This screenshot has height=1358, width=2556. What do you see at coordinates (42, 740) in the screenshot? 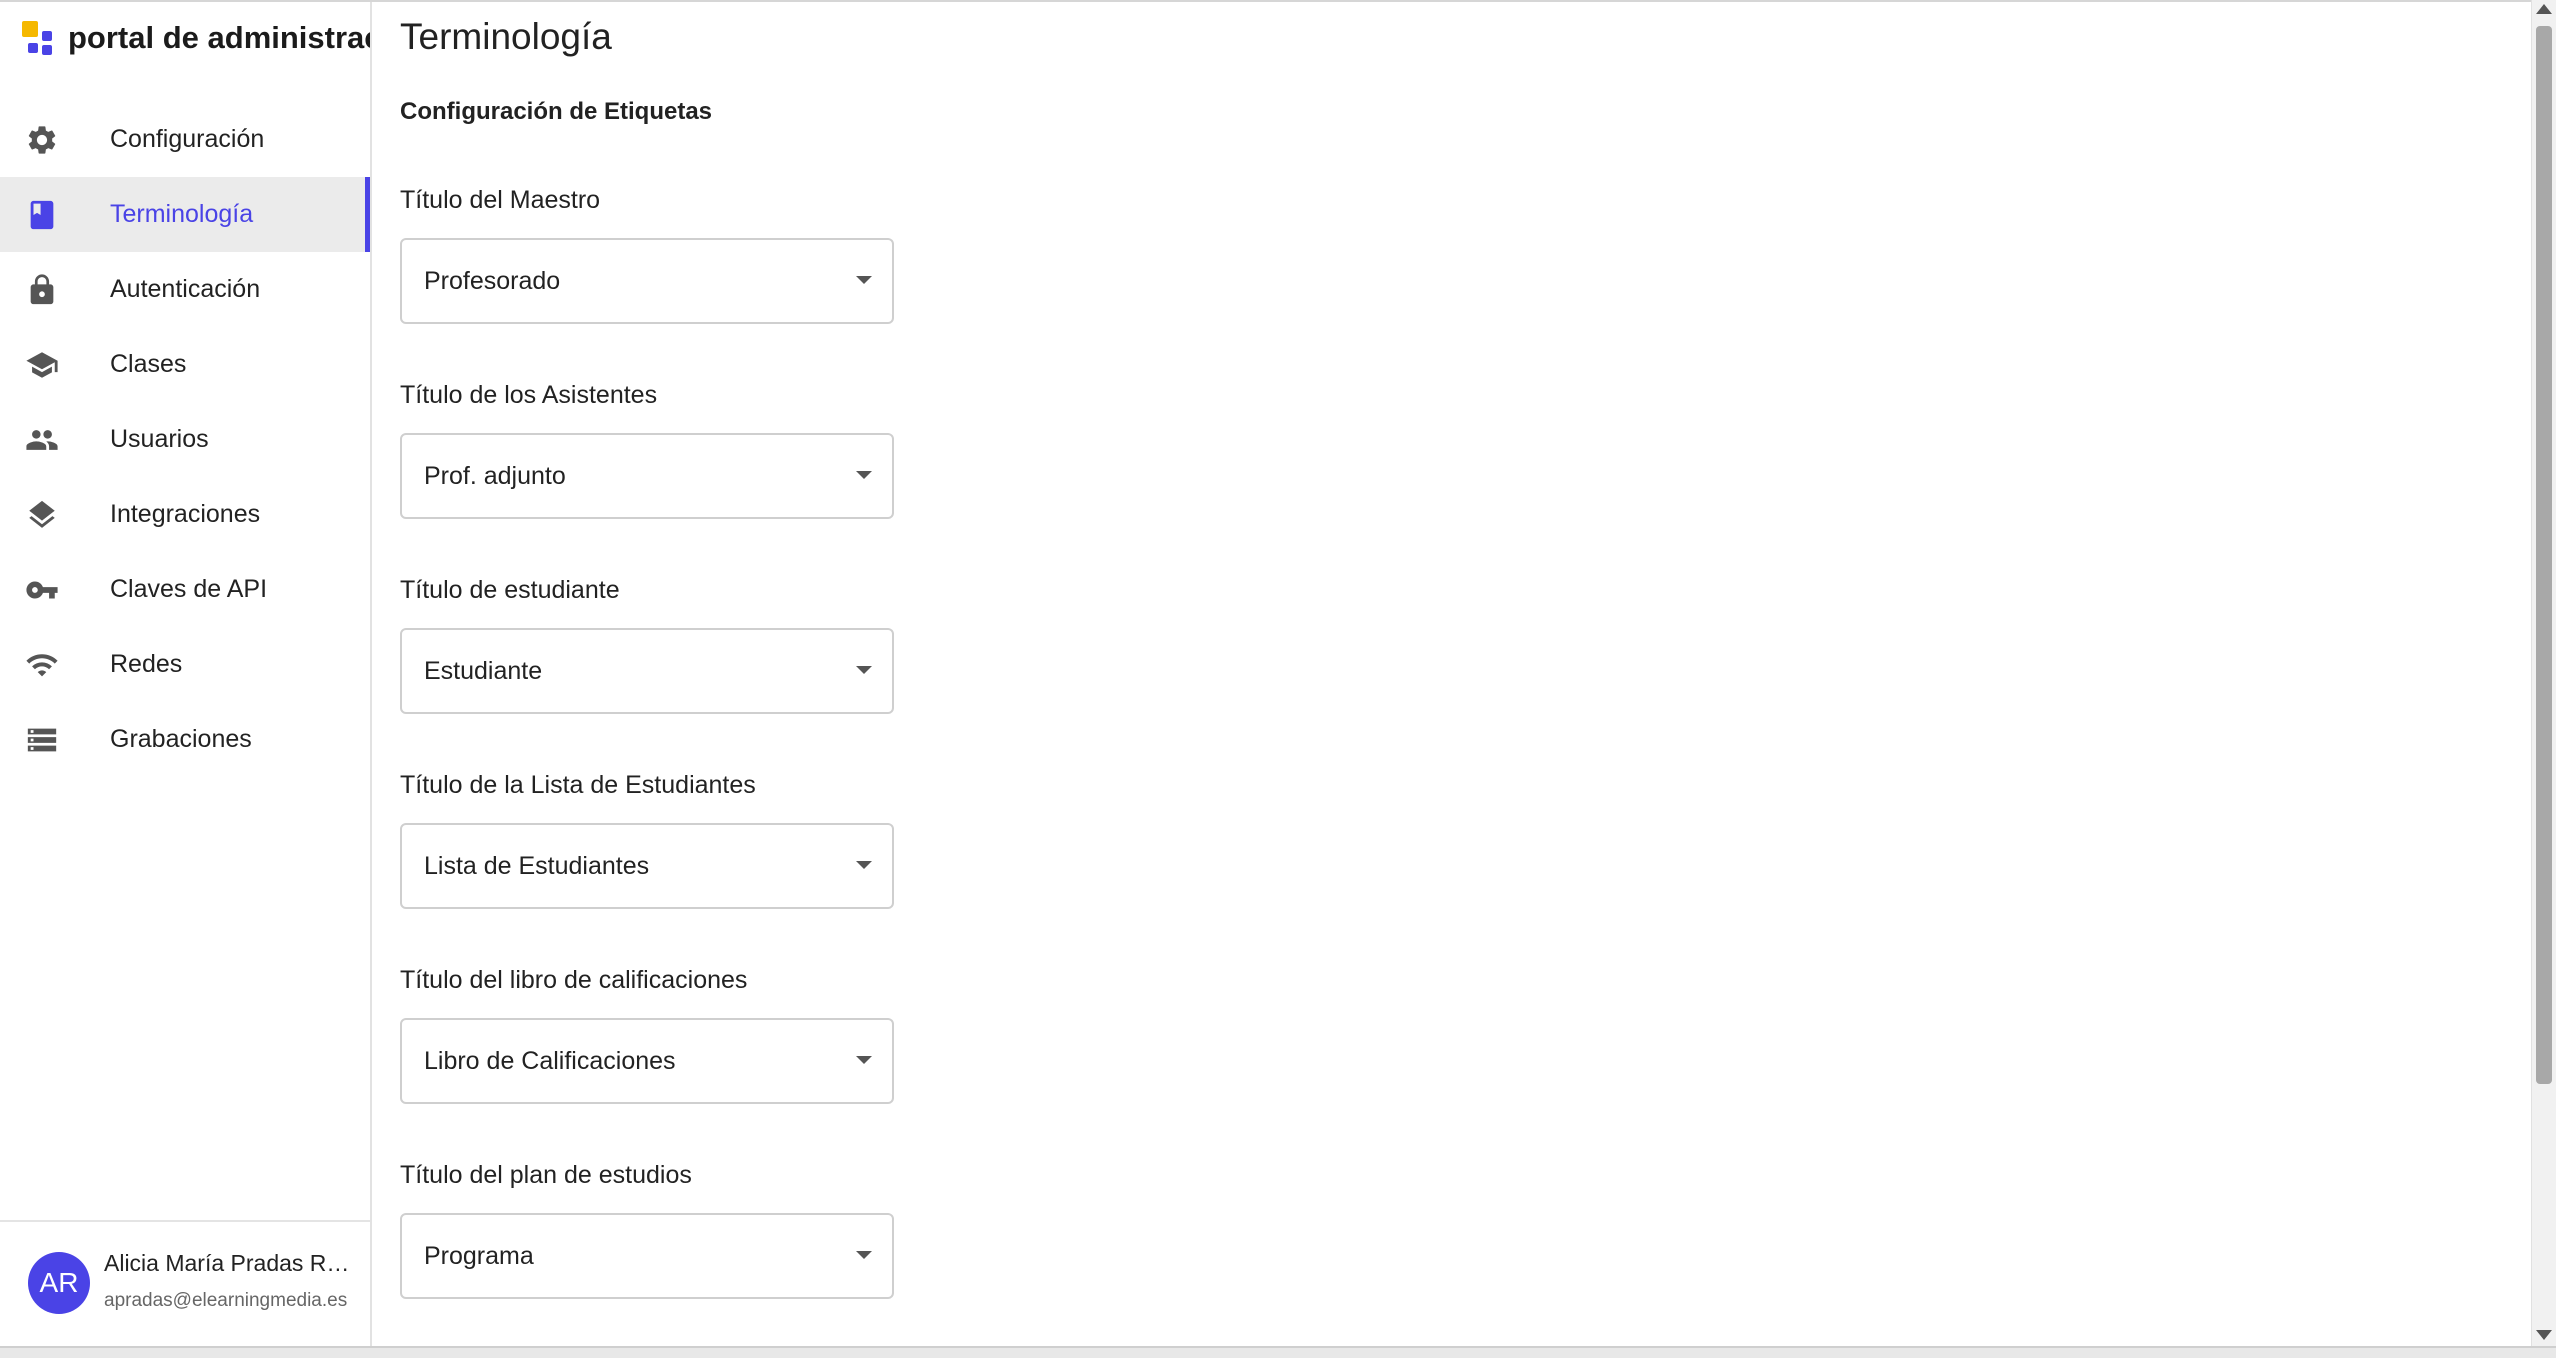
I see `list-icon` at bounding box center [42, 740].